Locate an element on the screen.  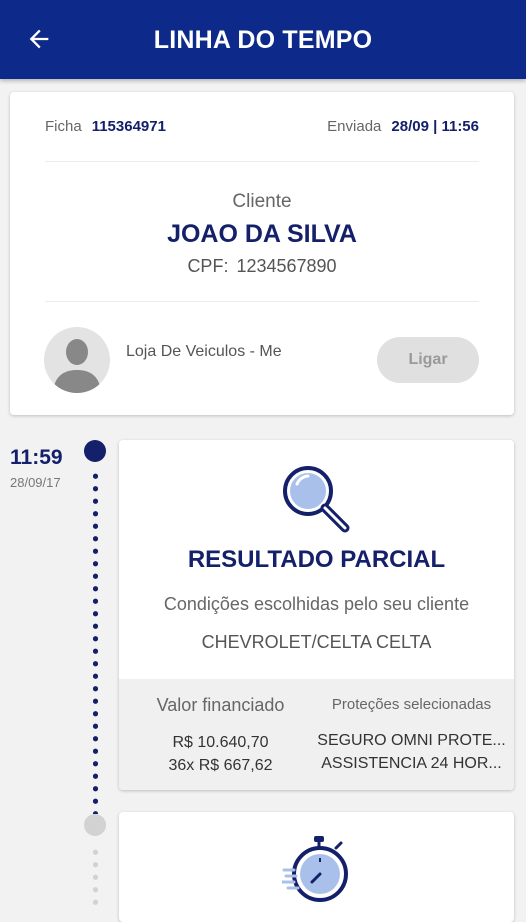
timeline-dot-active is located at coordinates (95, 451).